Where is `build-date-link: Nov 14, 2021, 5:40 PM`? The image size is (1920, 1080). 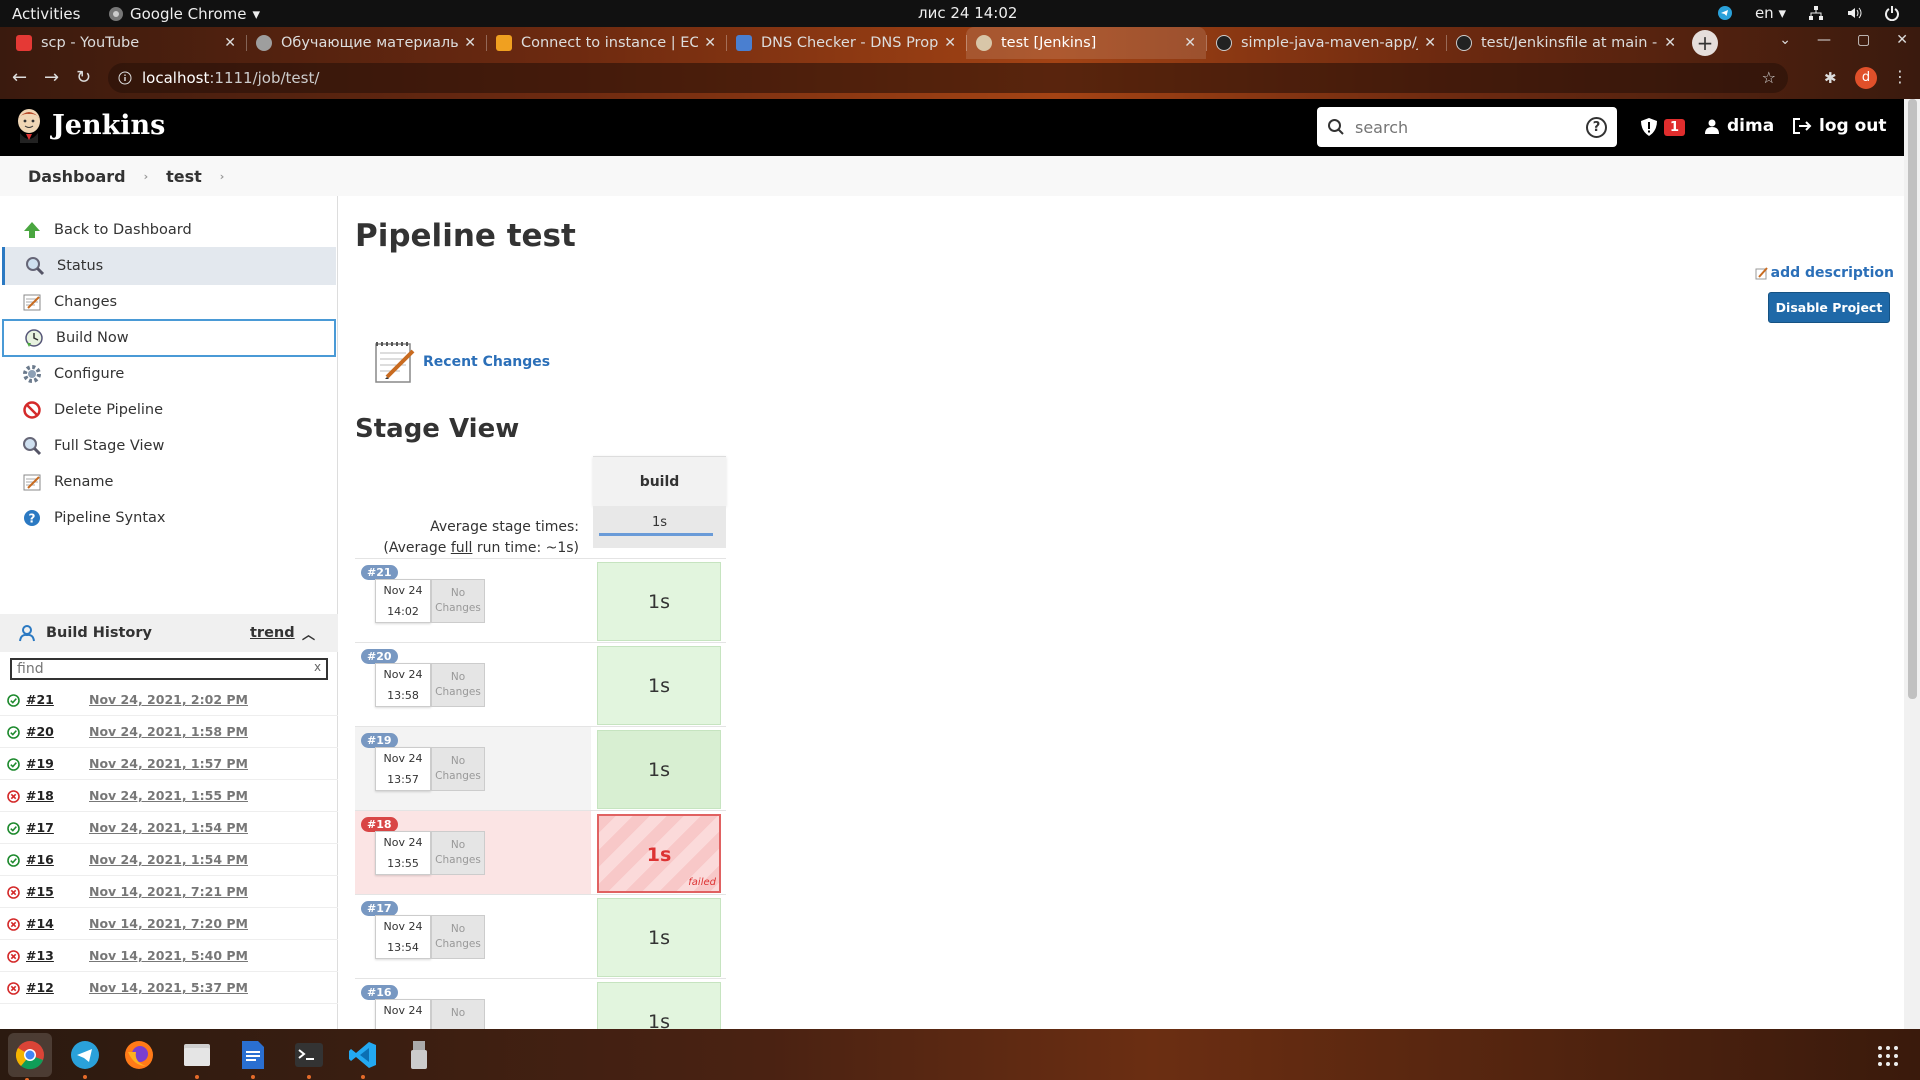
build-date-link: Nov 14, 2021, 5:40 PM is located at coordinates (168, 955).